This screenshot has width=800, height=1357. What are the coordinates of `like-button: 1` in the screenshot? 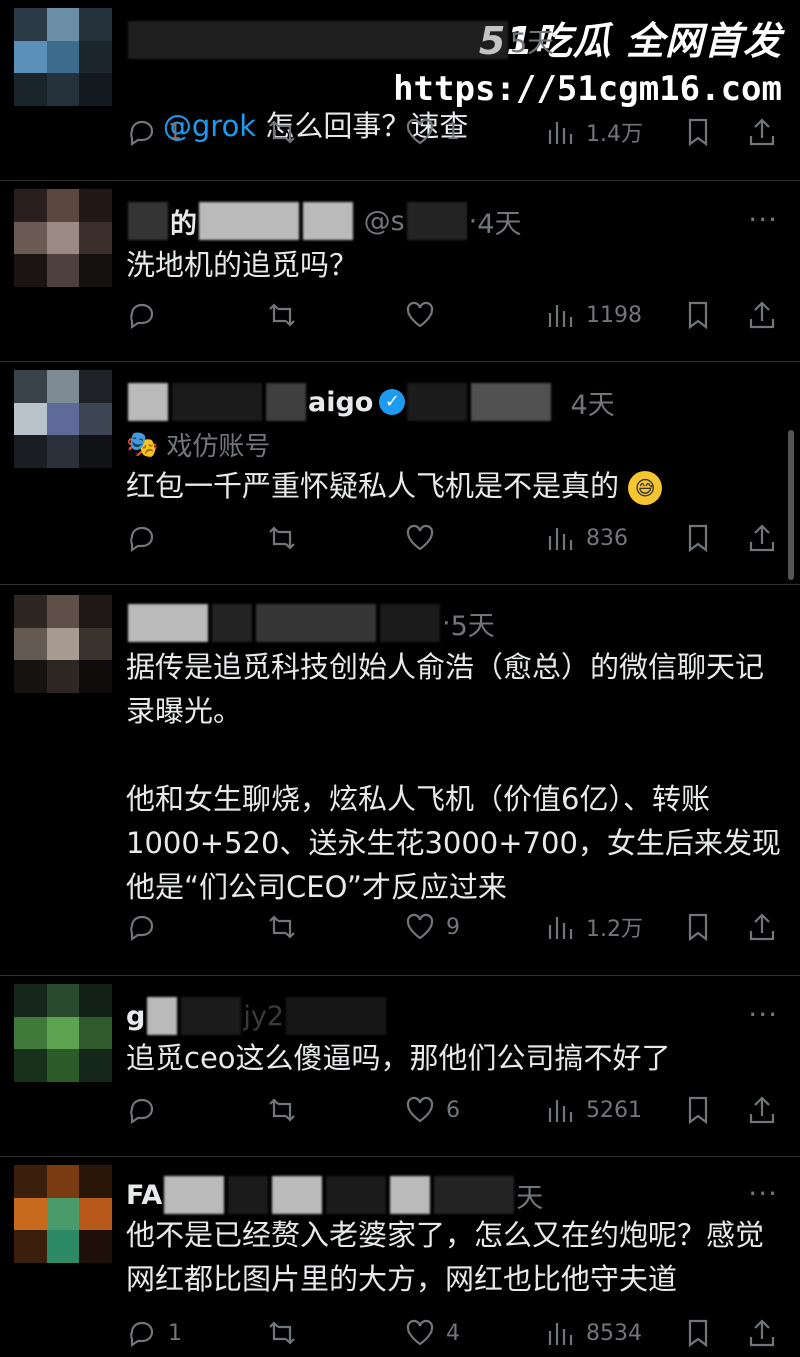 It's located at (432, 132).